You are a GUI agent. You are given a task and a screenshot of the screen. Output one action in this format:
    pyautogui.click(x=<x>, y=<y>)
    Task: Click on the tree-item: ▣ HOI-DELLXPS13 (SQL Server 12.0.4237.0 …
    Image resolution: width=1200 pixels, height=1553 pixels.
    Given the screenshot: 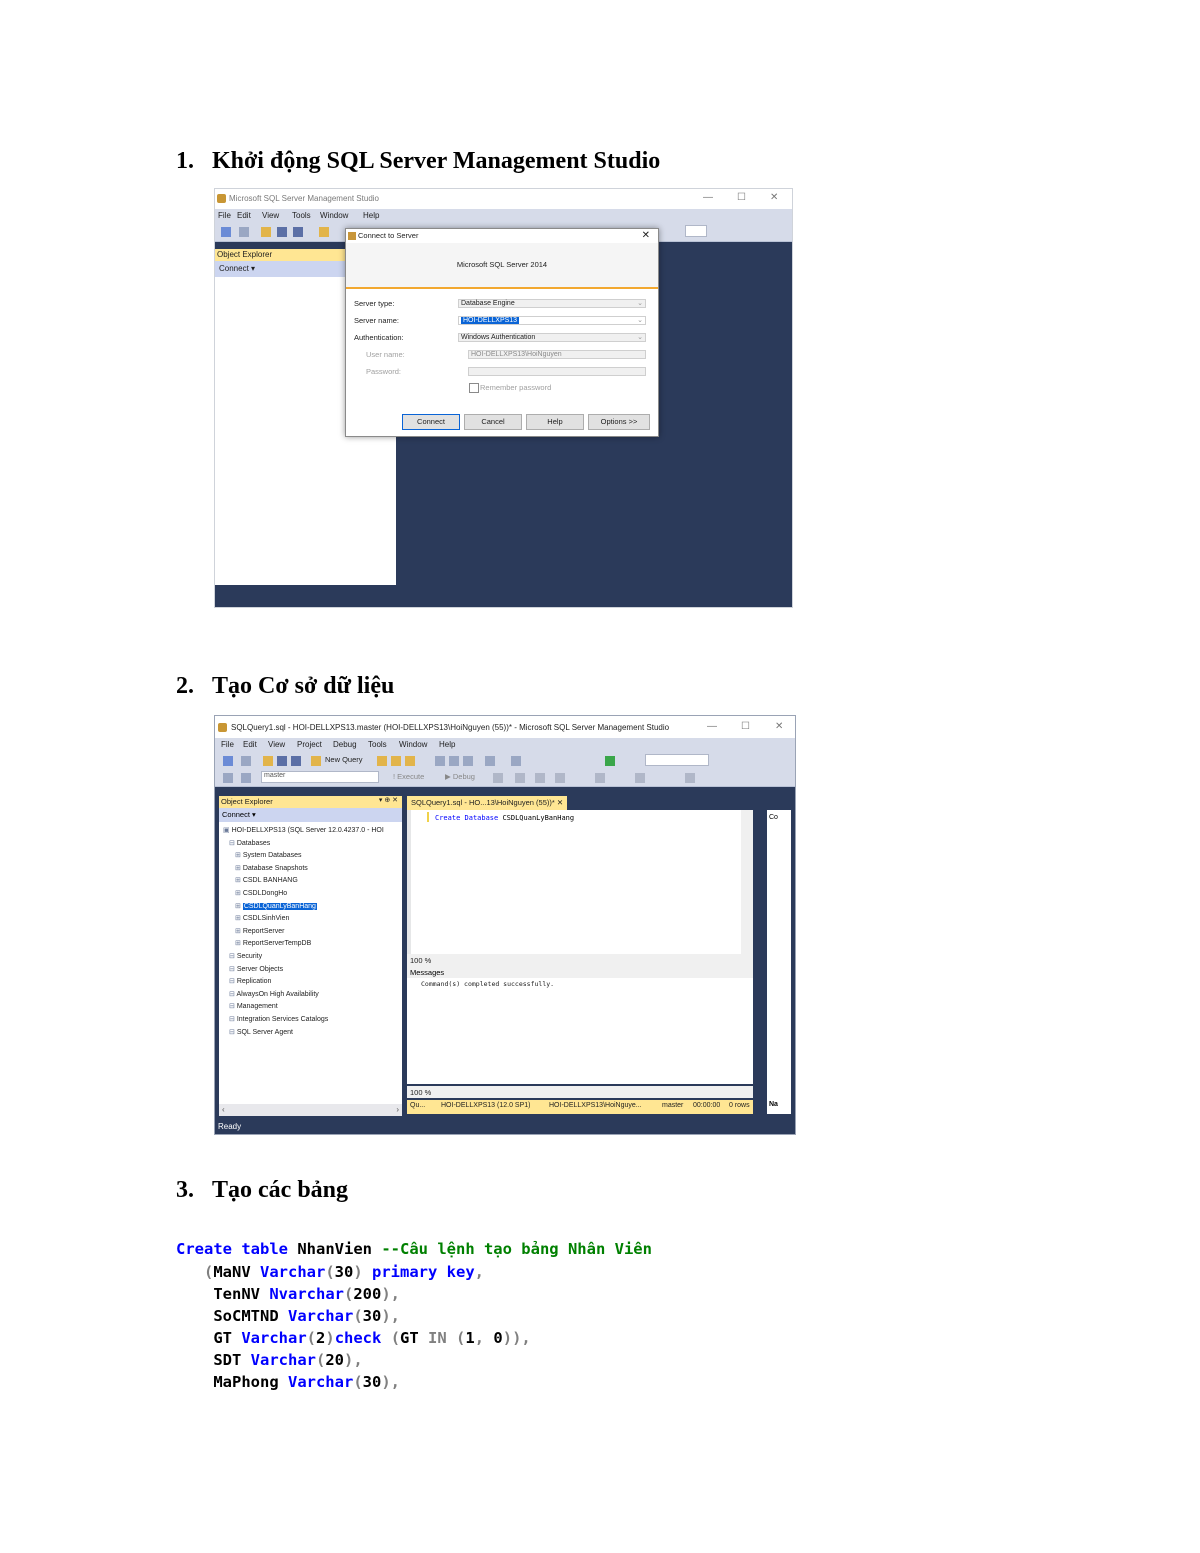 What is the action you would take?
    pyautogui.click(x=303, y=830)
    